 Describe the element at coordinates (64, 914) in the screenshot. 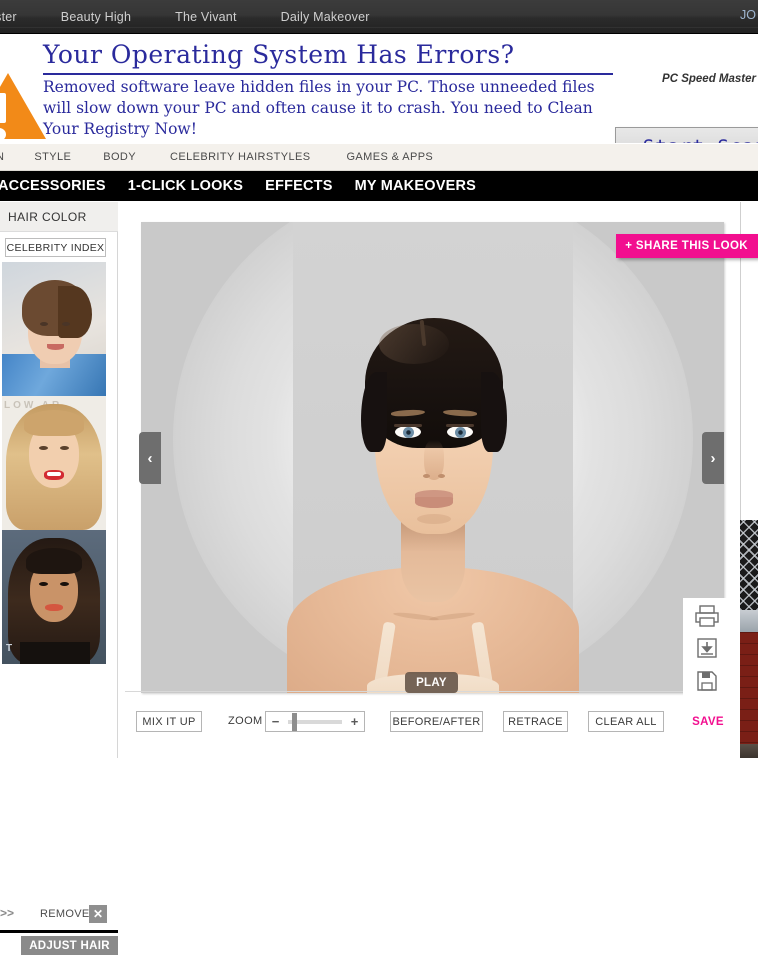

I see `remove-label: REMOVE` at that location.